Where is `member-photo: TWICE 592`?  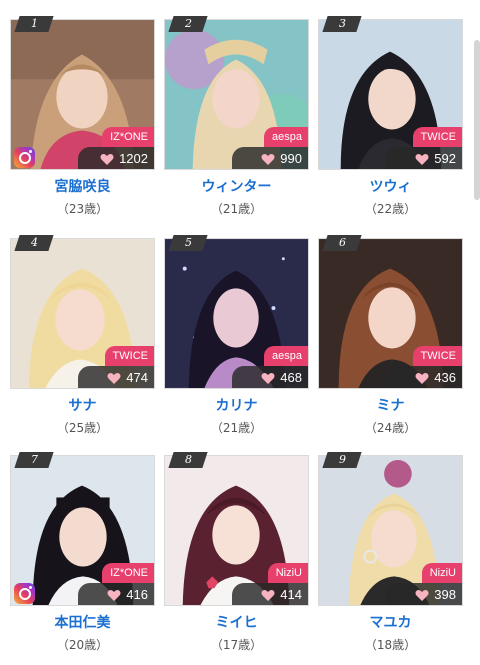 member-photo: TWICE 592 is located at coordinates (390, 94).